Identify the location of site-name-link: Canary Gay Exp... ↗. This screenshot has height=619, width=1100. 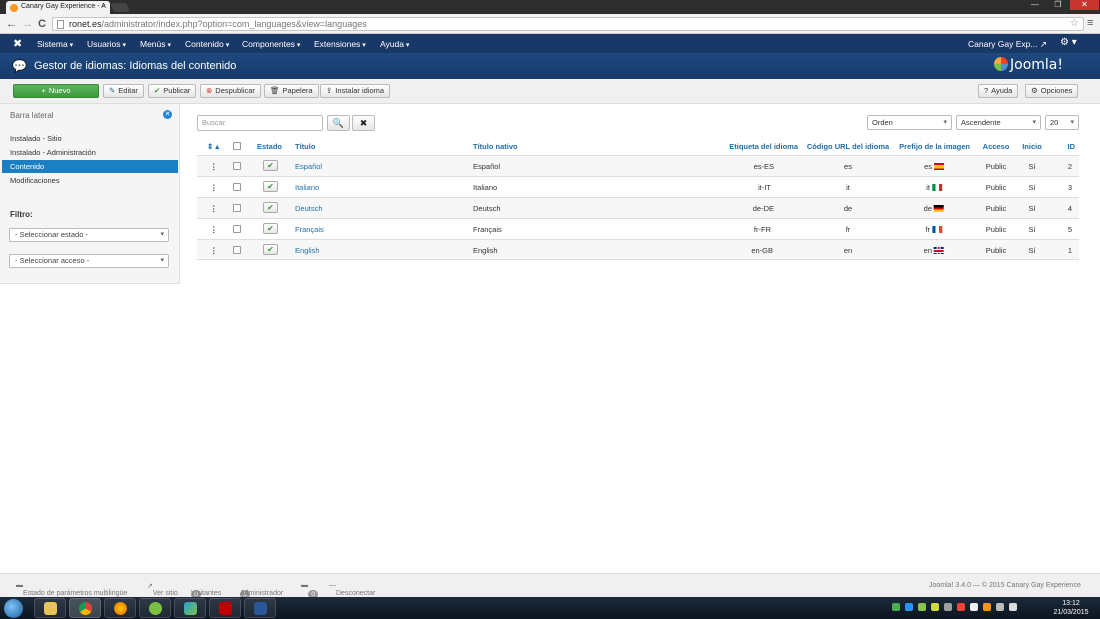
(1007, 44).